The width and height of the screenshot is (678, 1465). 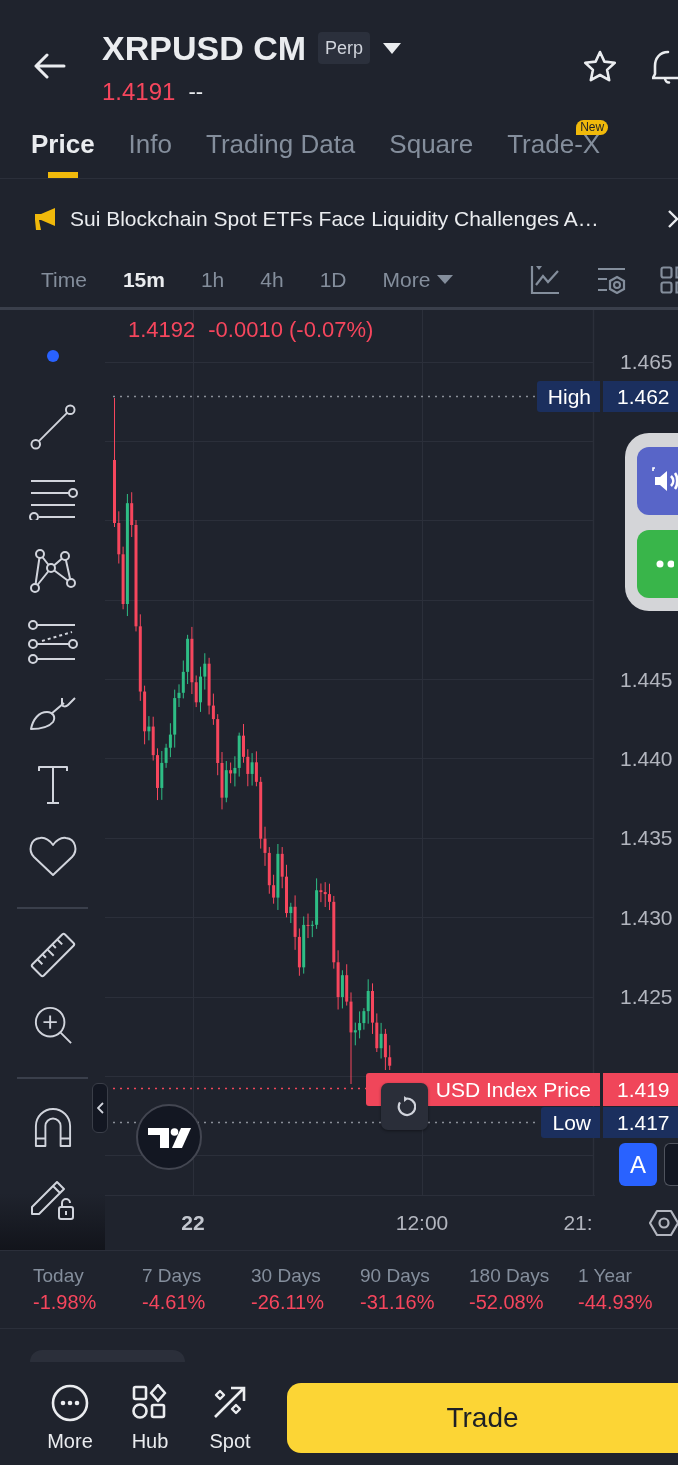 I want to click on price-axis-label: 1.445, so click(x=646, y=679).